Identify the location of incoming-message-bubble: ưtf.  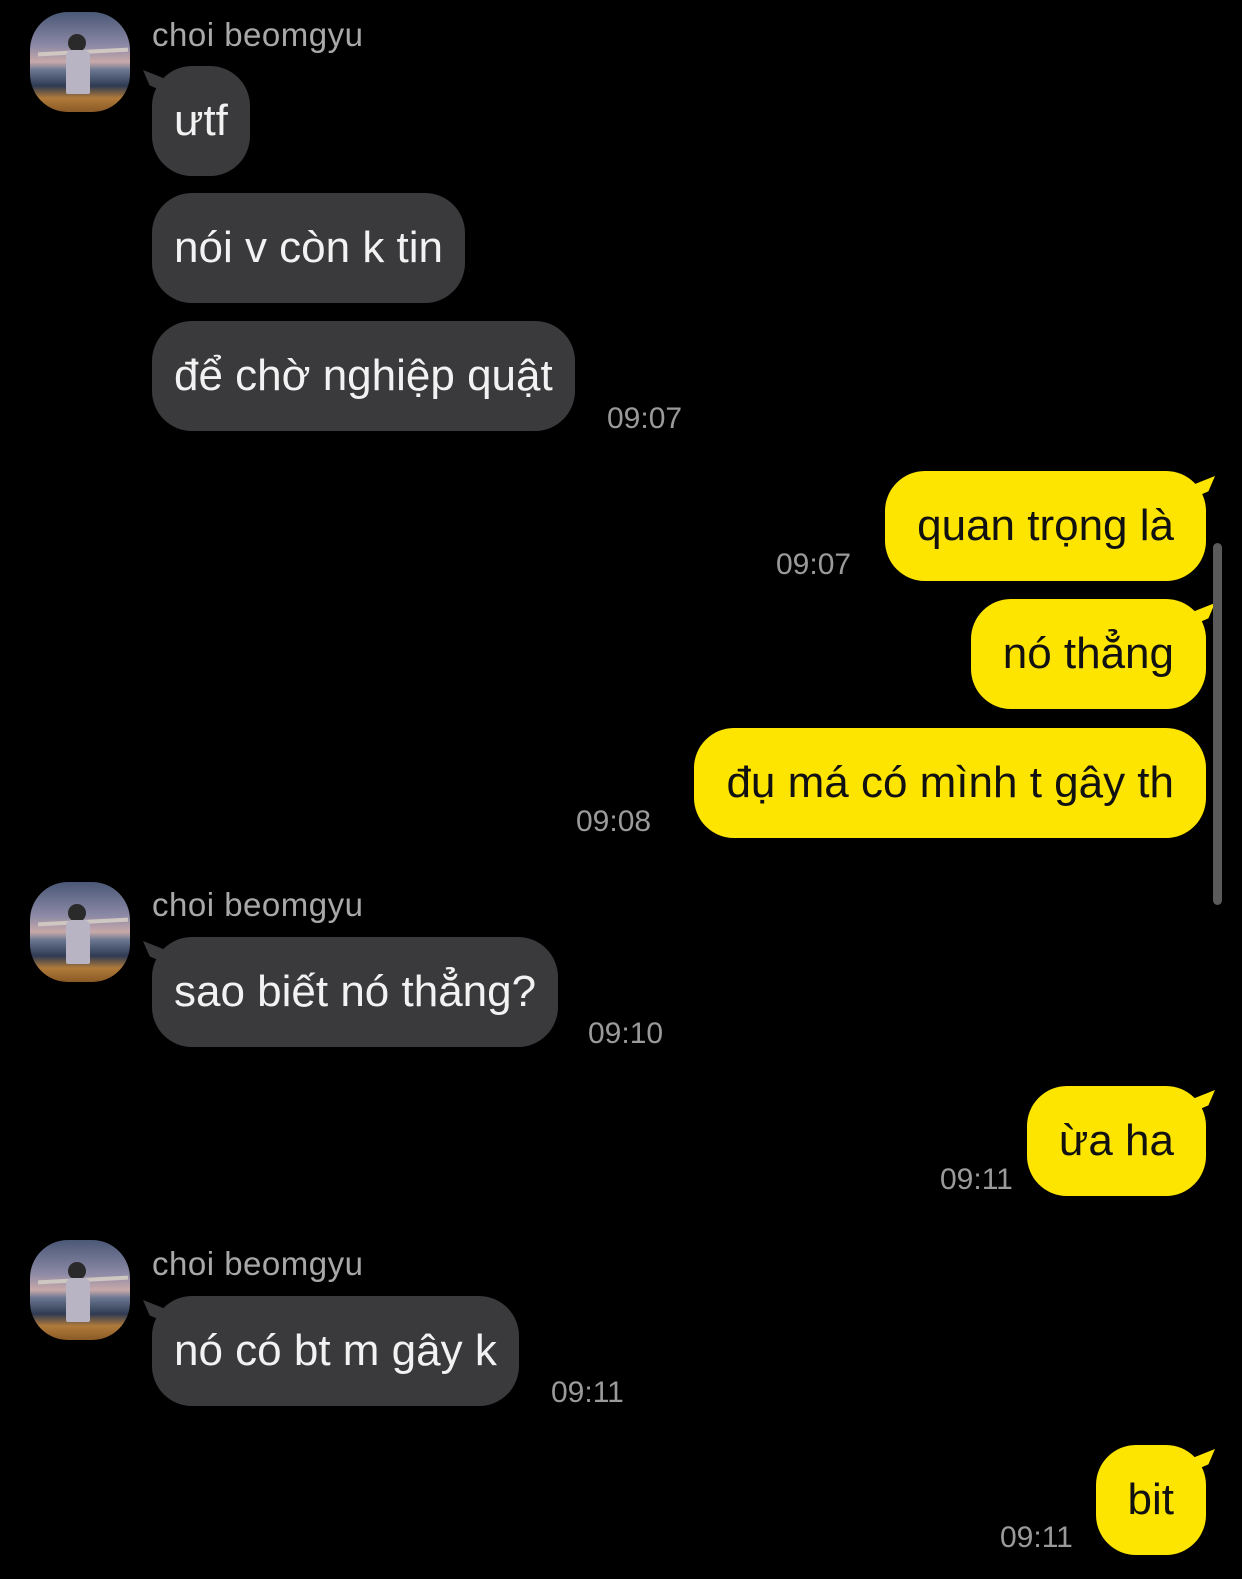
(201, 121).